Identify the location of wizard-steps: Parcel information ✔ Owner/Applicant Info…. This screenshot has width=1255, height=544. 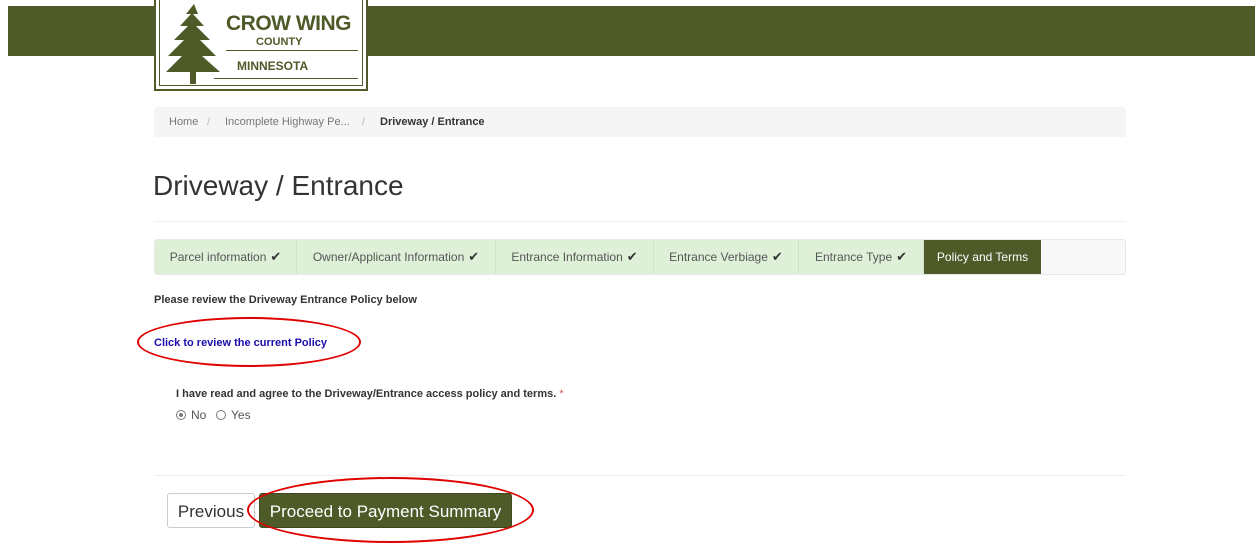
(640, 257).